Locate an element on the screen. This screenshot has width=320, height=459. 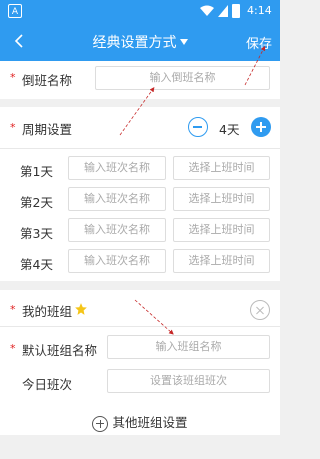
day-label: 第4天 is located at coordinates (36, 264).